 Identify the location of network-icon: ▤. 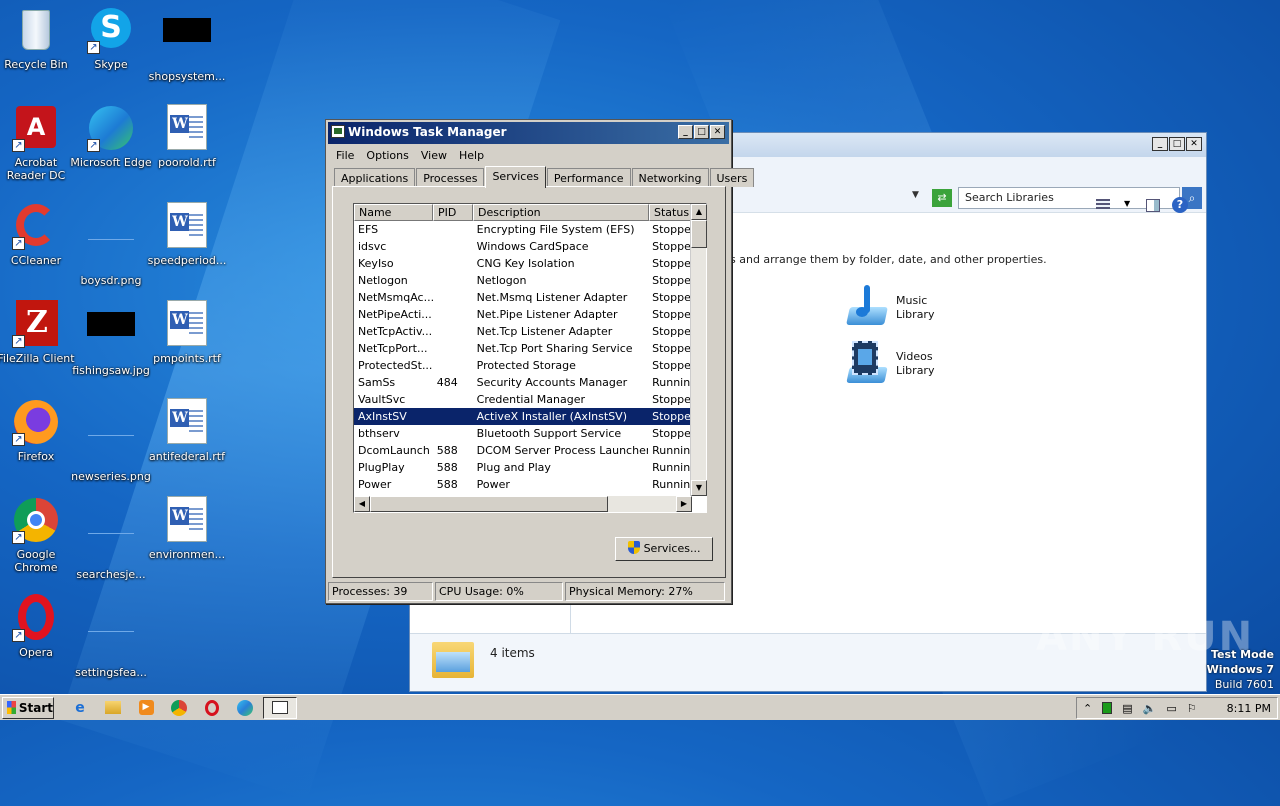
(1127, 708).